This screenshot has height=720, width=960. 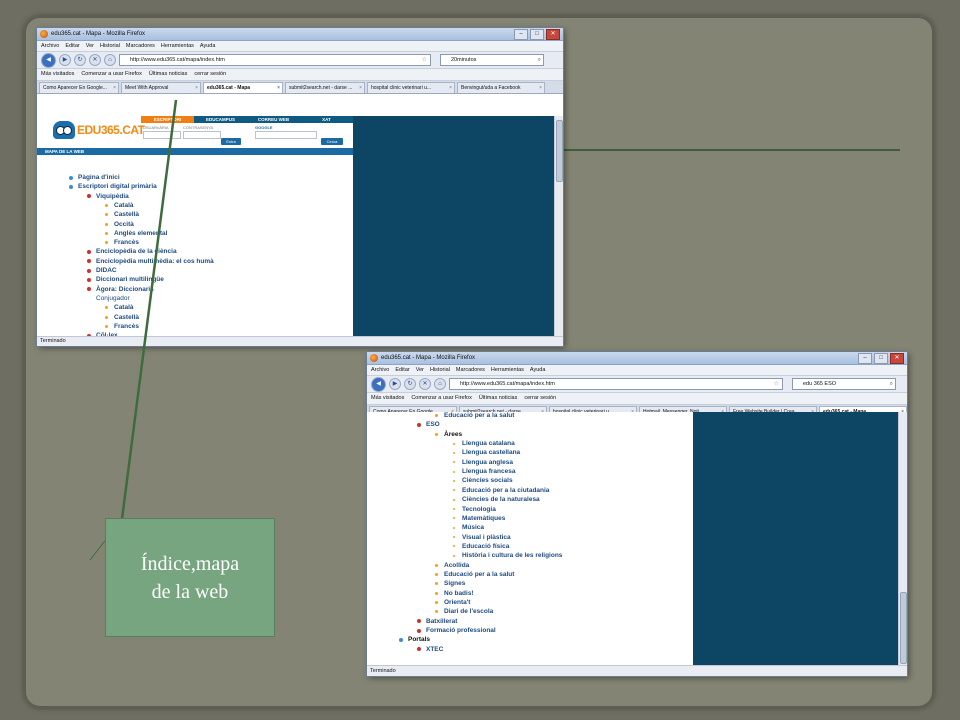 I want to click on site-map-link: Escriptori digital primària, so click(x=113, y=186).